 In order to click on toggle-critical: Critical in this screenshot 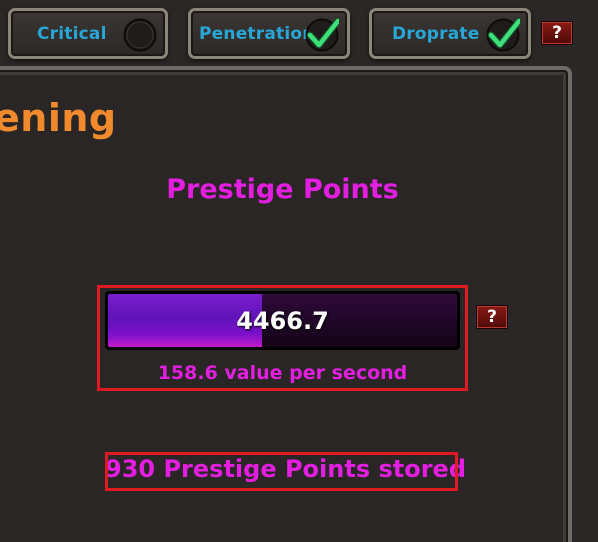, I will do `click(88, 33)`.